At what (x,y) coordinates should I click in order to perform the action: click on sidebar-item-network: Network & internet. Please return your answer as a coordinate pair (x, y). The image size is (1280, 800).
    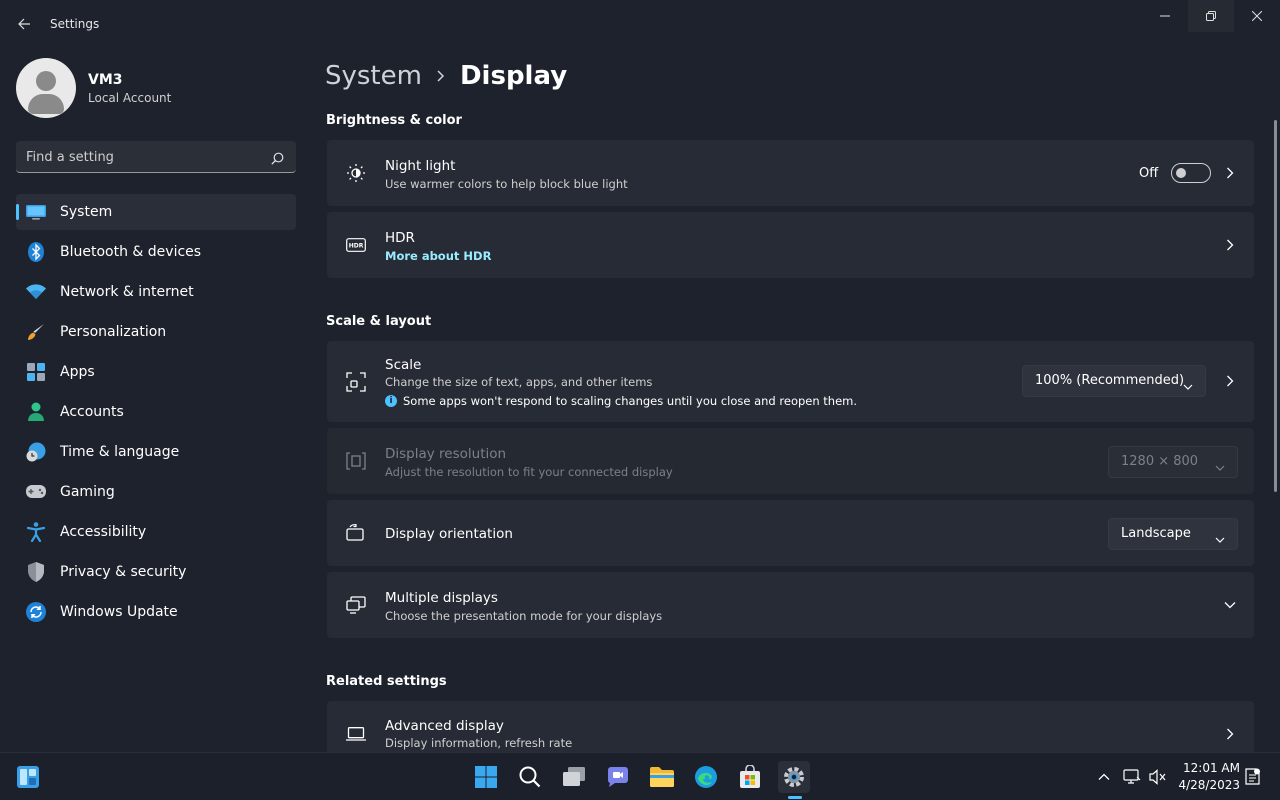
    Looking at the image, I should click on (156, 292).